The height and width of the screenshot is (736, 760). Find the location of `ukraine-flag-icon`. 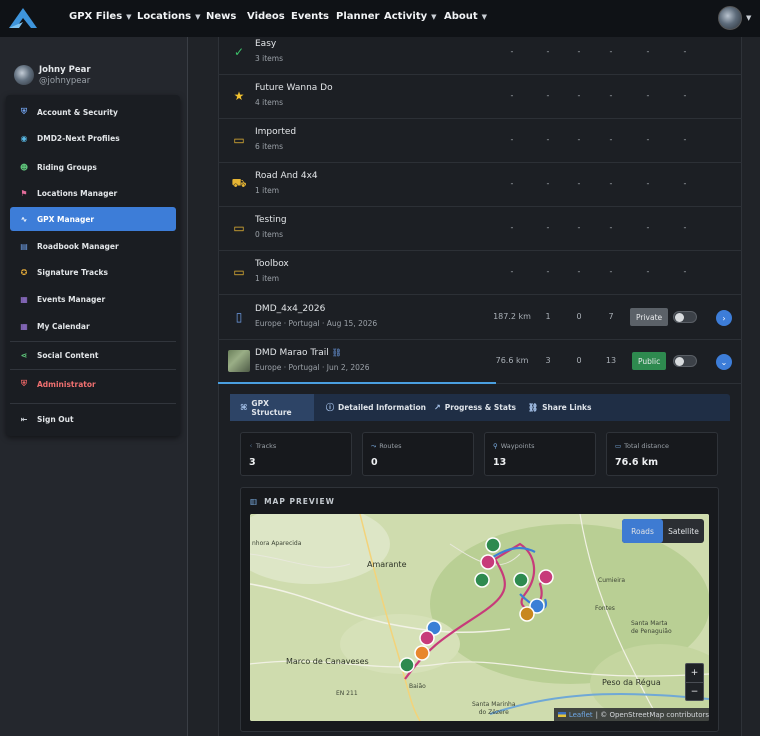

ukraine-flag-icon is located at coordinates (562, 714).